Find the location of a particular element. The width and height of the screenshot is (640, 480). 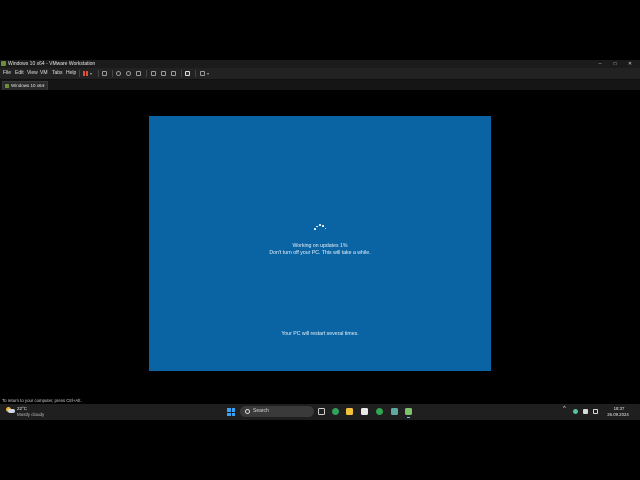

edge-icon is located at coordinates (335, 411).